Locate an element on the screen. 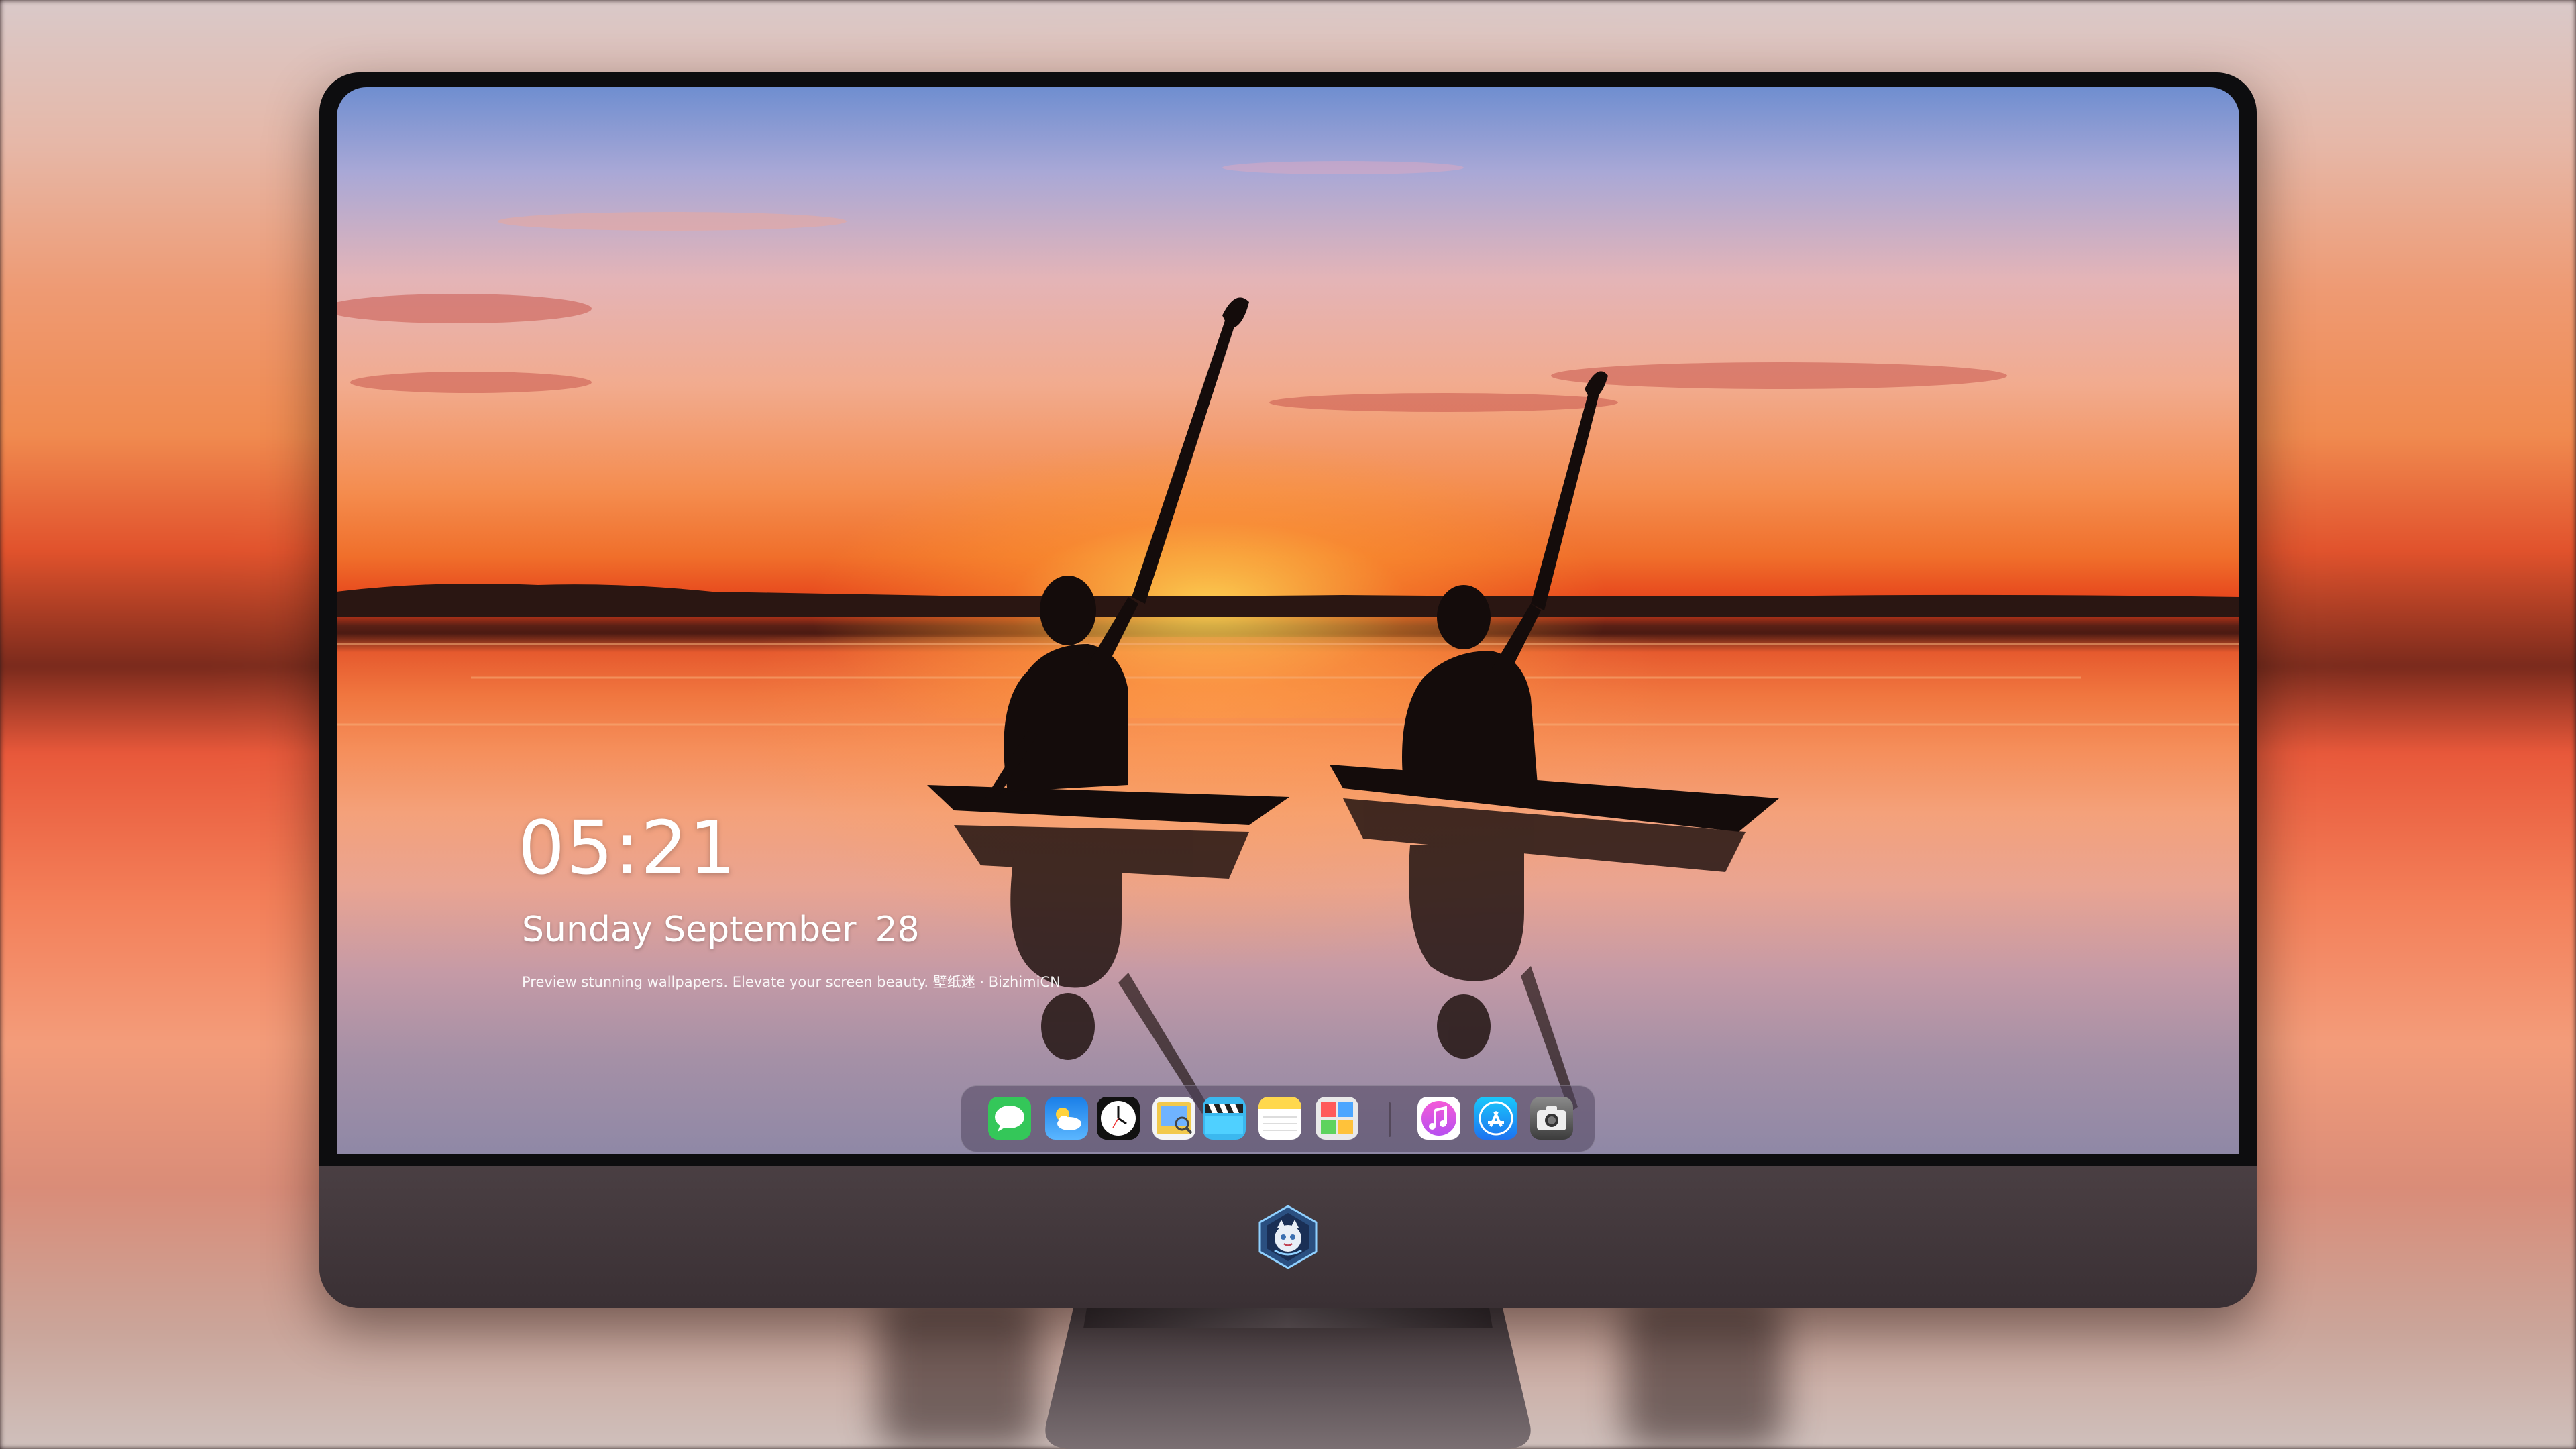  notes-icon is located at coordinates (1279, 1118).